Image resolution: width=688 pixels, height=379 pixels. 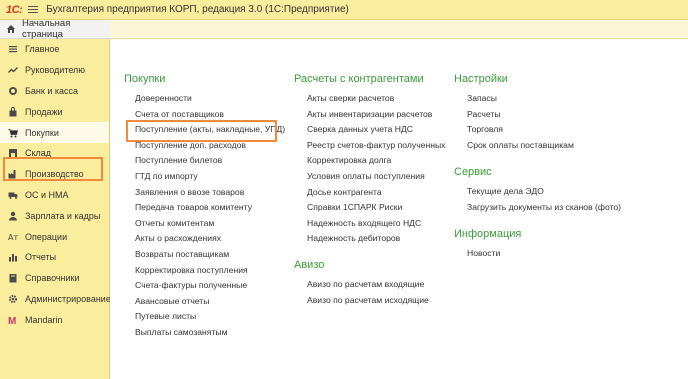 I want to click on 1c-logo: 1С:, so click(x=14, y=9).